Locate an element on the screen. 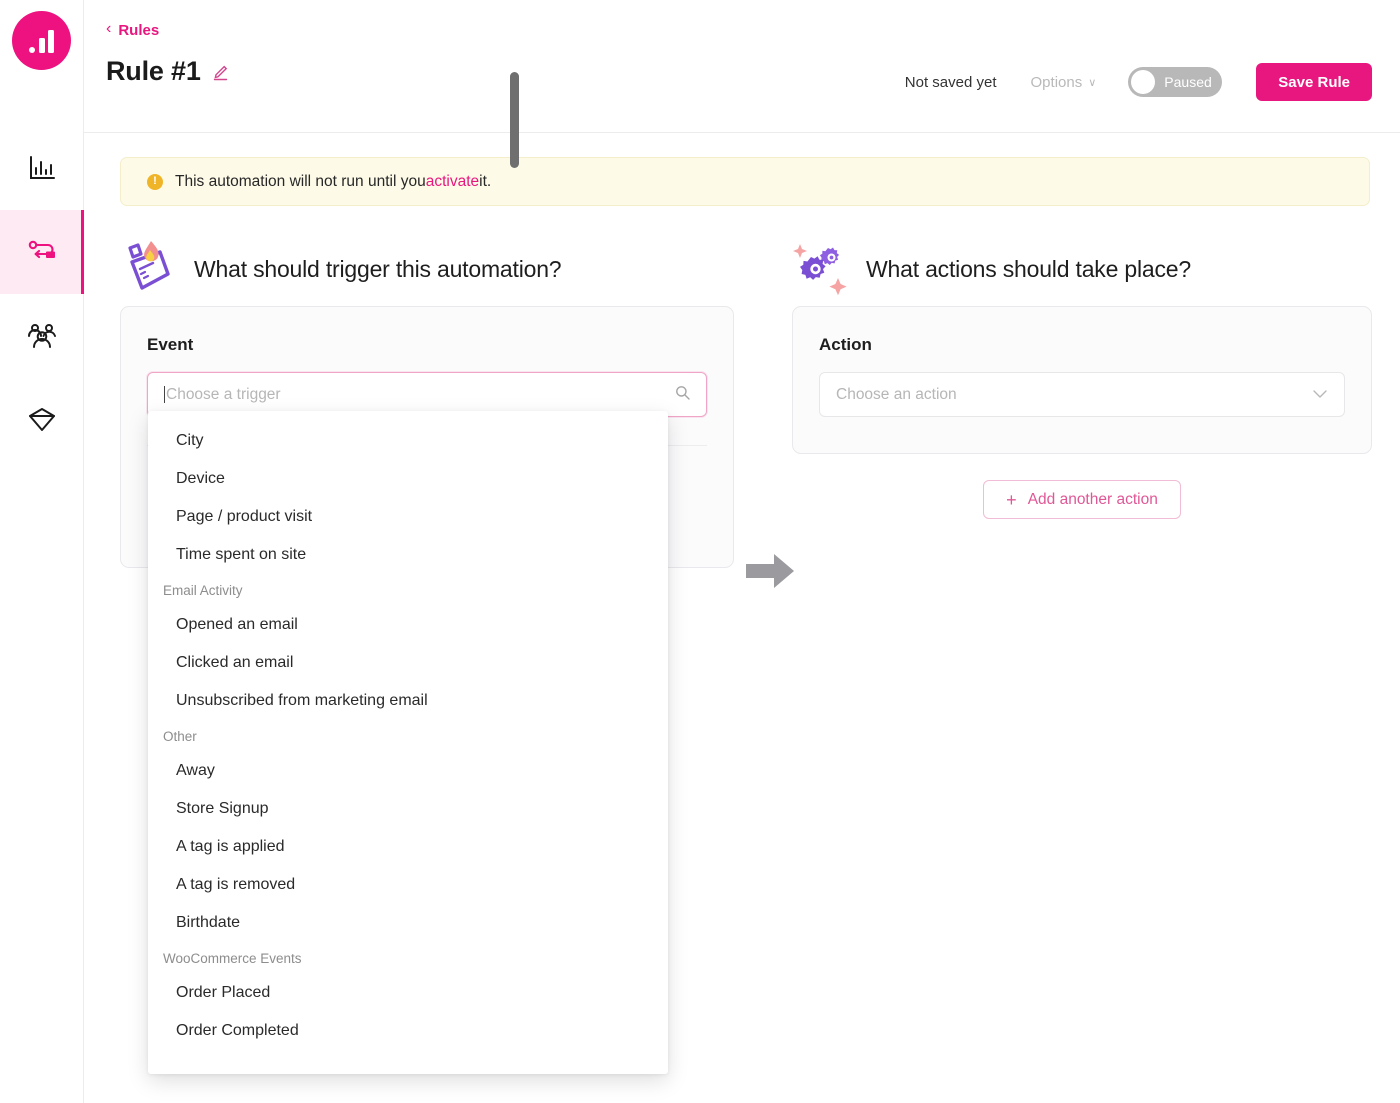 Image resolution: width=1400 pixels, height=1103 pixels. sidebar-item-reports is located at coordinates (42, 168).